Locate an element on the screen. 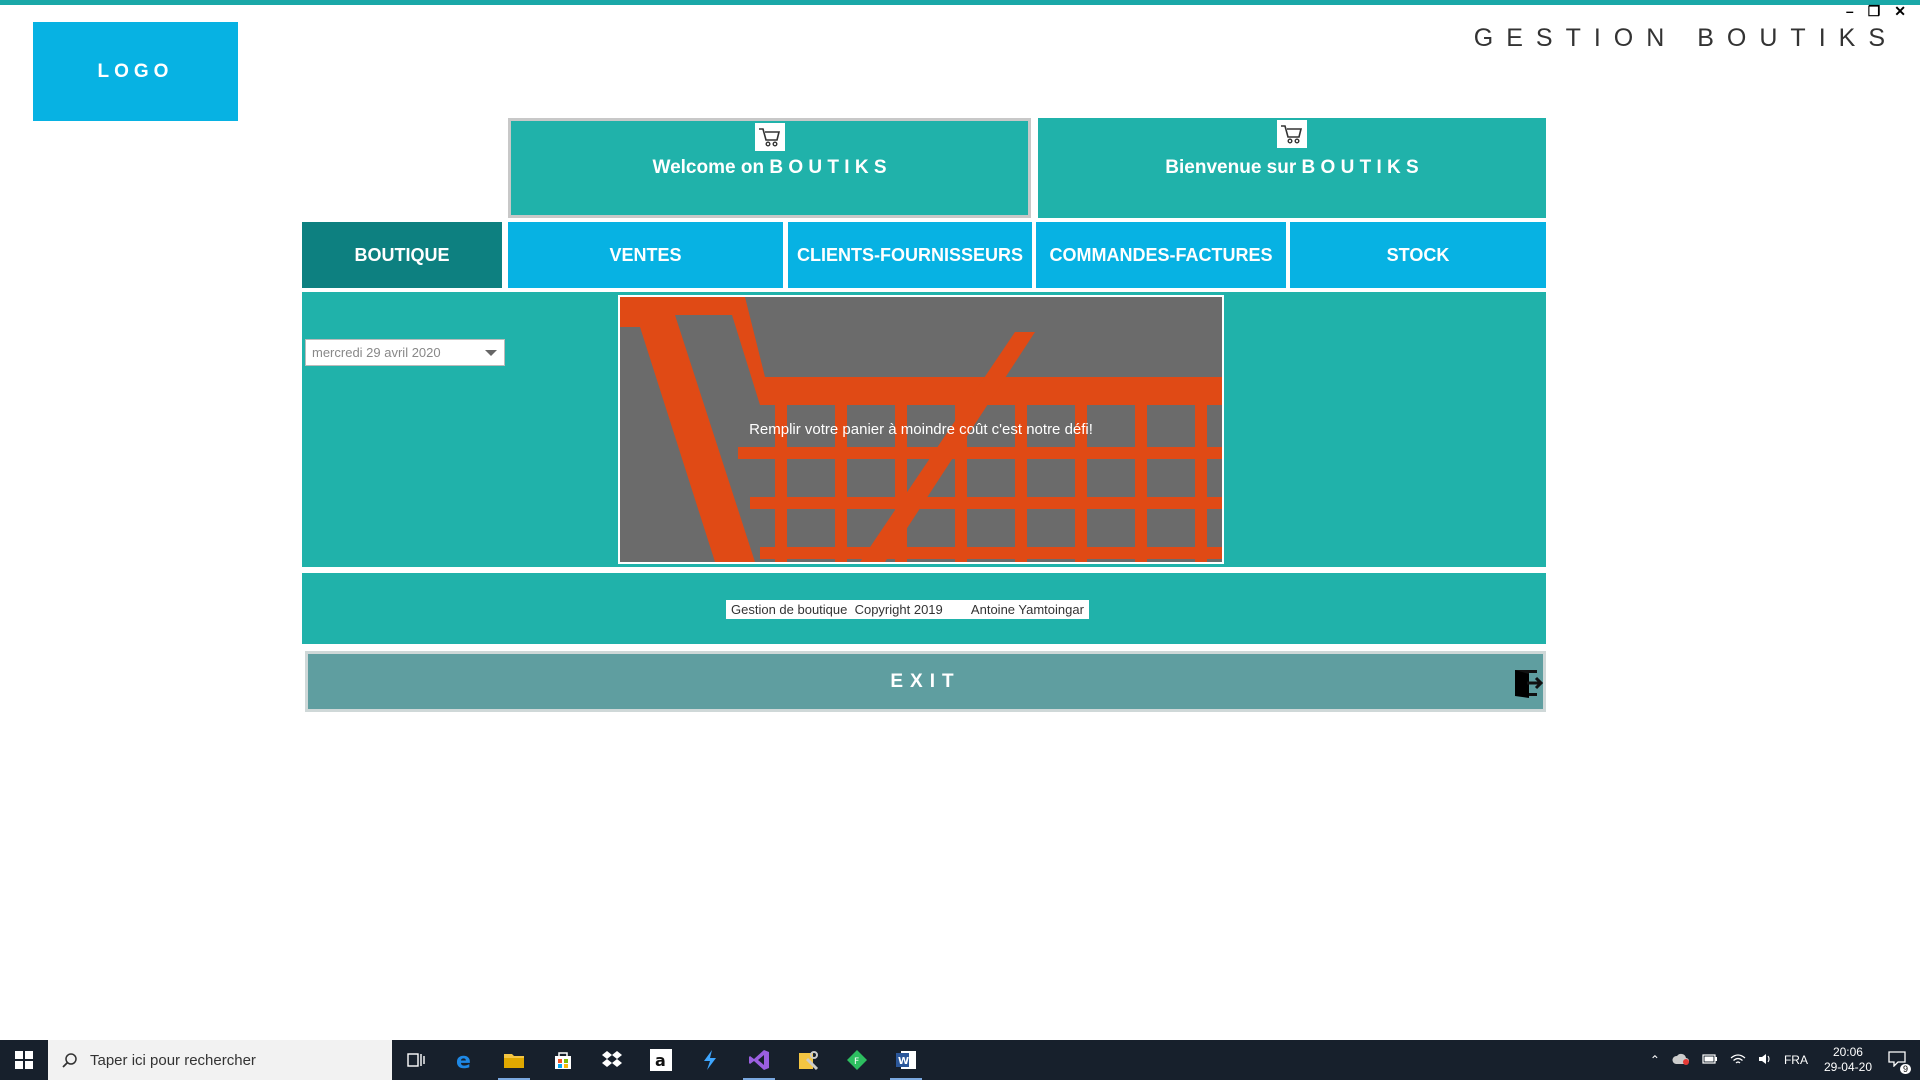 The width and height of the screenshot is (1920, 1080). chevron-down-icon is located at coordinates (491, 353).